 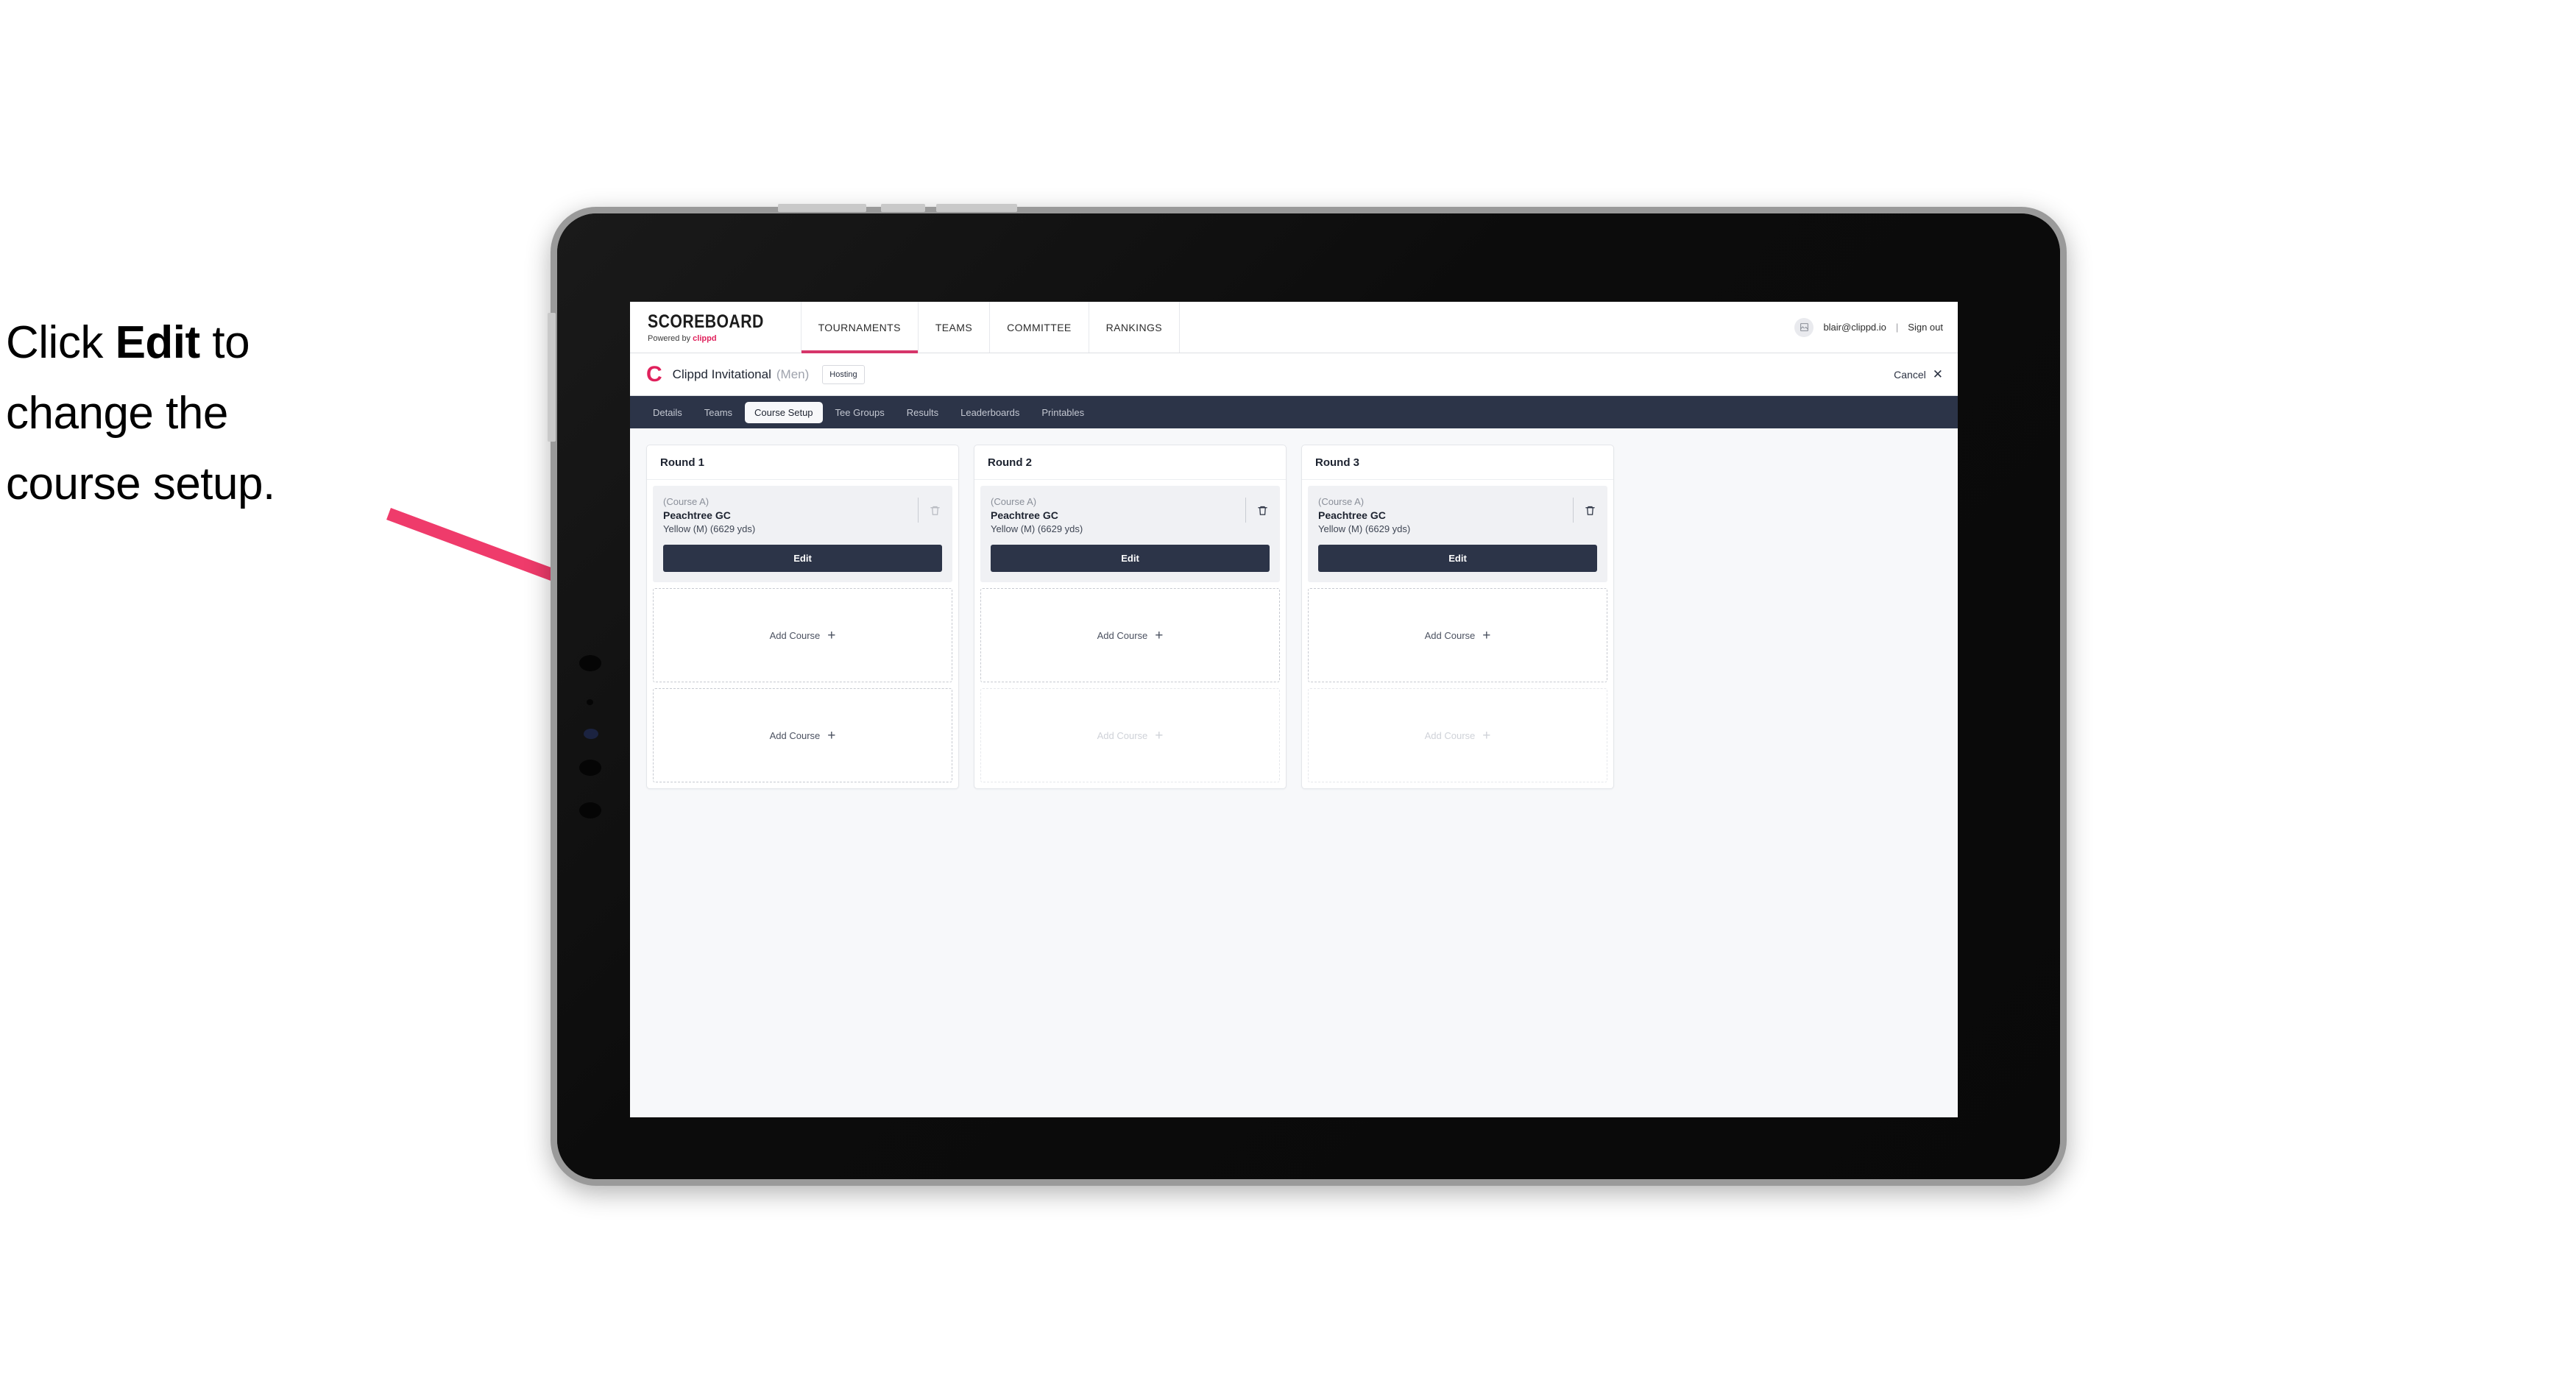 I want to click on nav-label-committee: COMMITTEE, so click(x=1039, y=327).